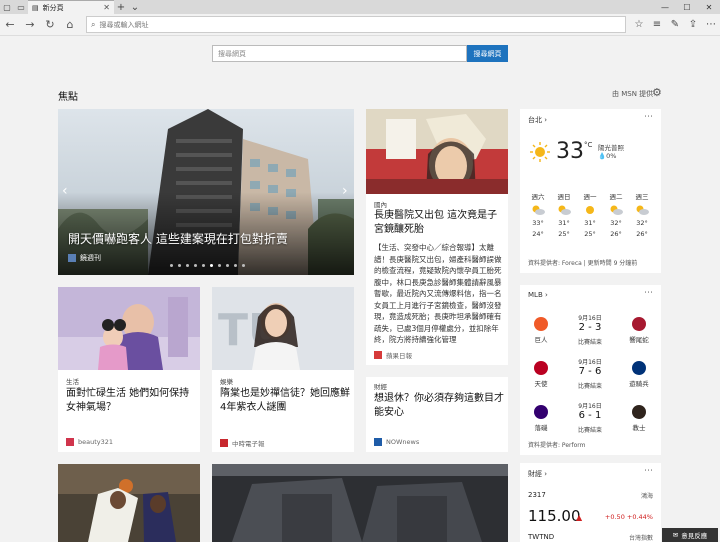  What do you see at coordinates (642, 223) in the screenshot?
I see `forecast-high: 32°` at bounding box center [642, 223].